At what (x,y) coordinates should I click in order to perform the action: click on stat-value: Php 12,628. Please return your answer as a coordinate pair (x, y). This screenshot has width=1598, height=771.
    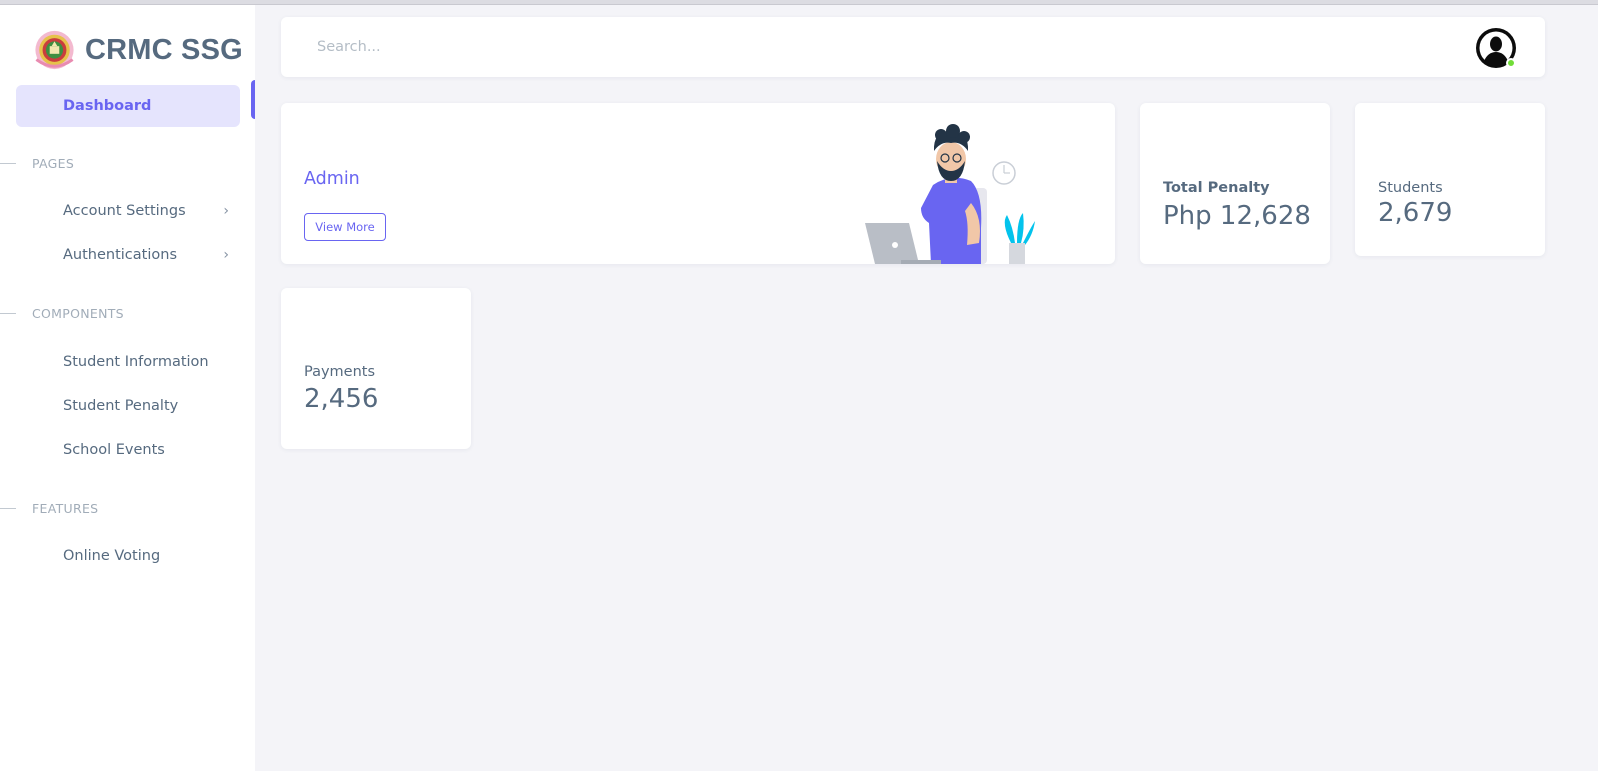
    Looking at the image, I should click on (1237, 216).